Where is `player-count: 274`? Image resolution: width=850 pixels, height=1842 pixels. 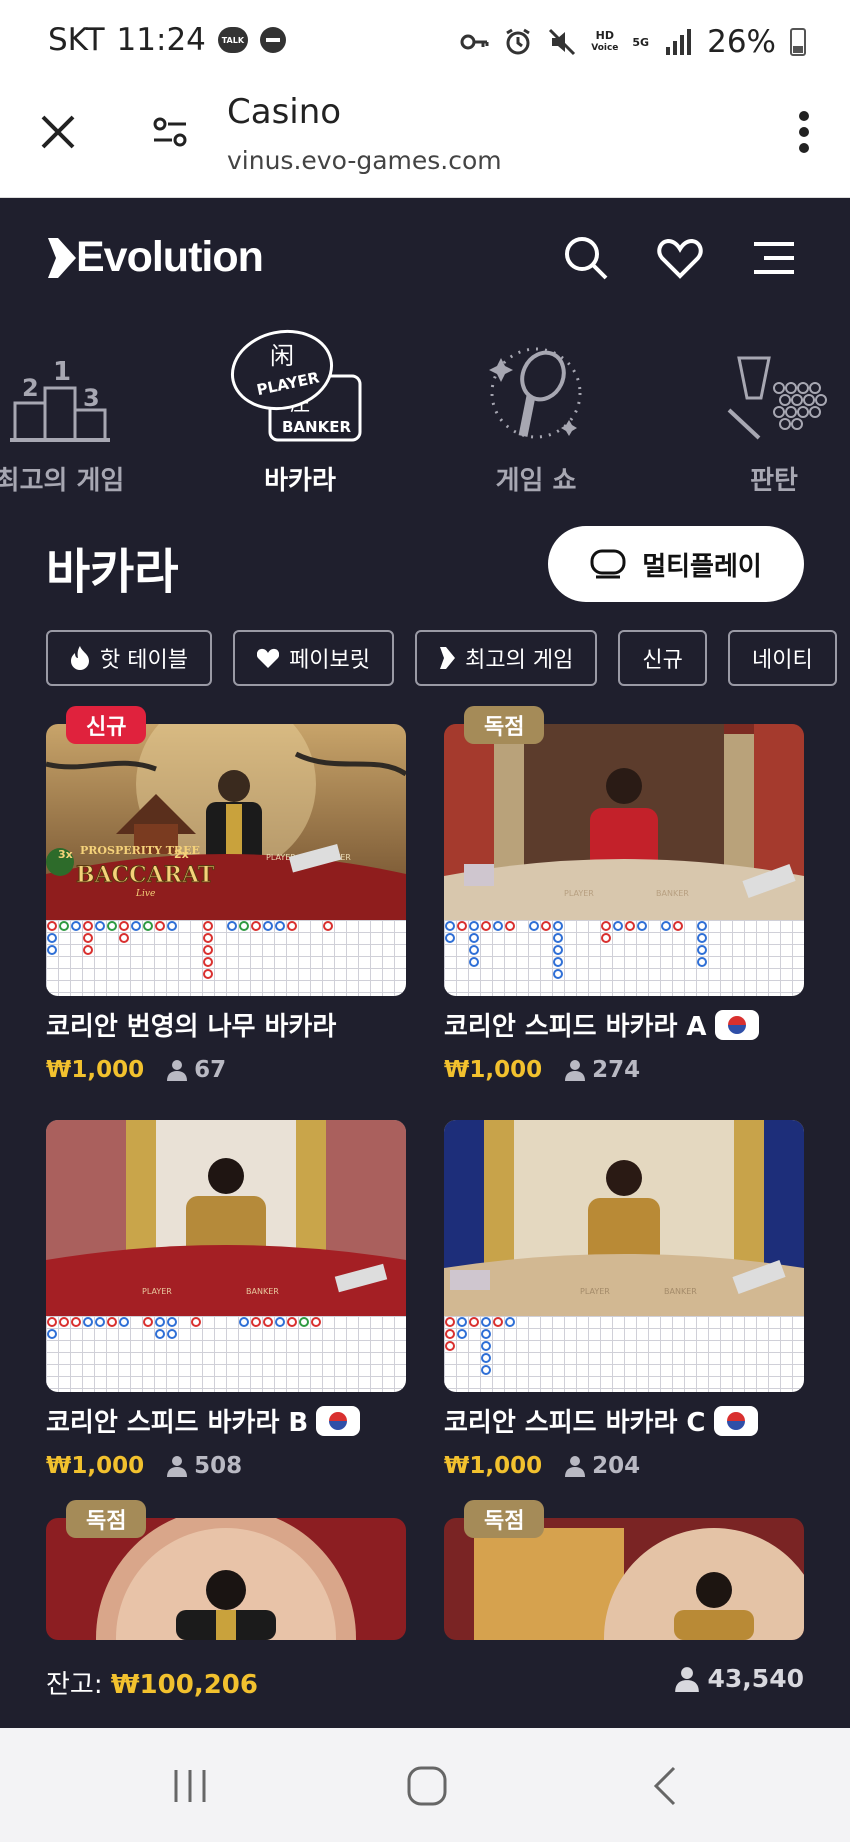 player-count: 274 is located at coordinates (602, 1070).